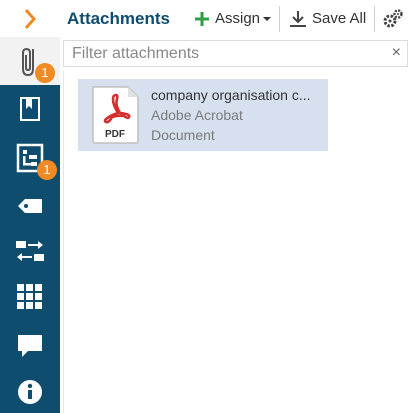  I want to click on attachments-toolbar: Attachments Assign Save All, so click(235, 18).